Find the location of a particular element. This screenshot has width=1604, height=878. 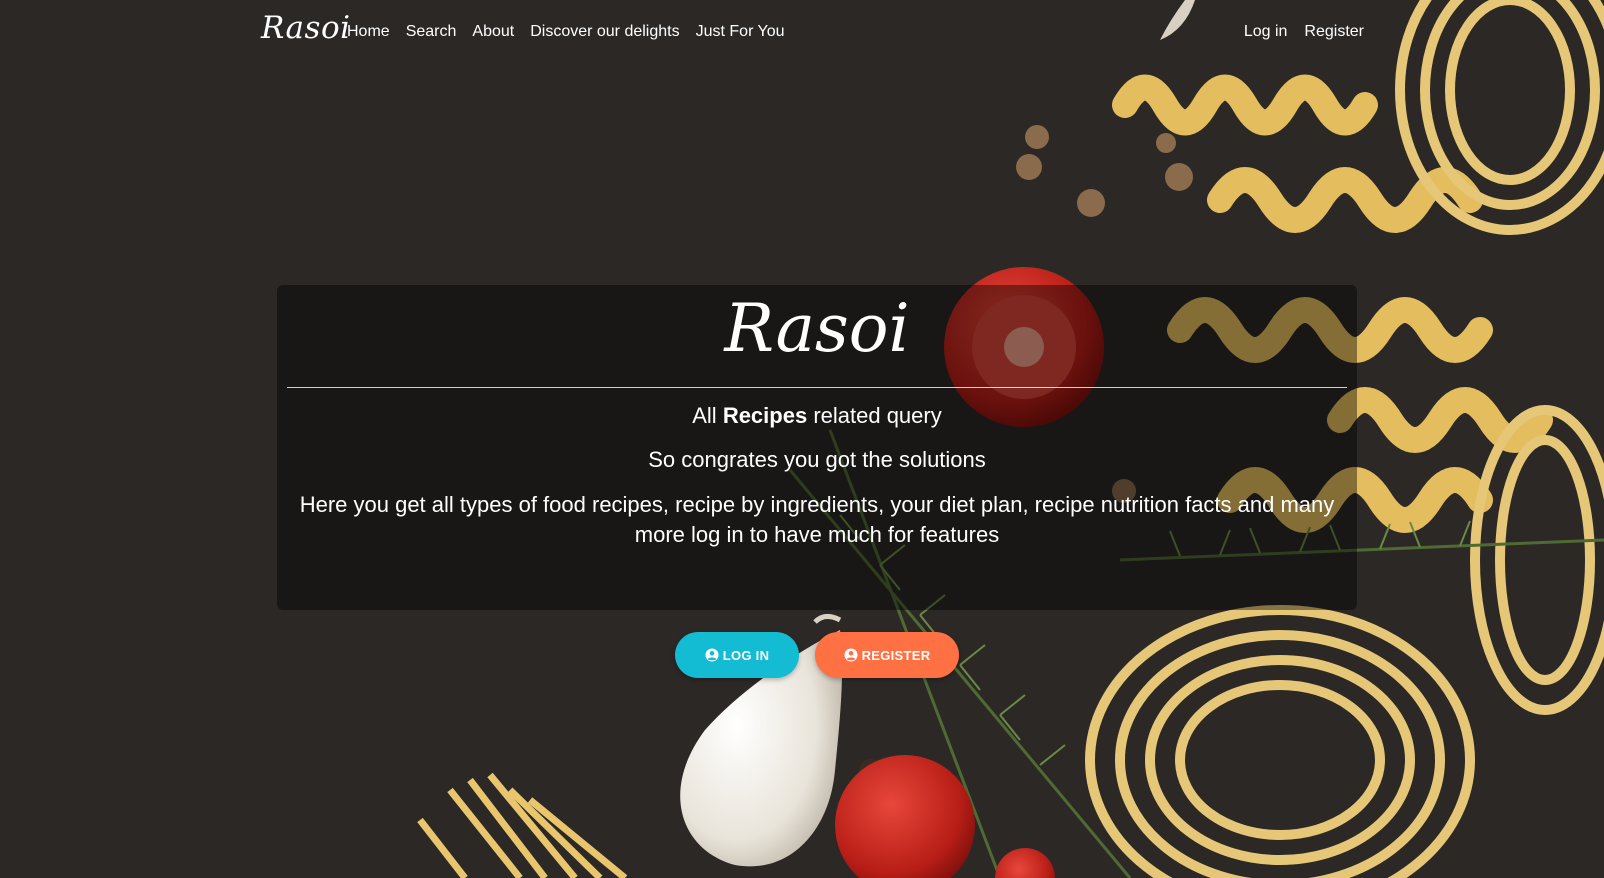

register-button: REGISTER is located at coordinates (887, 655).